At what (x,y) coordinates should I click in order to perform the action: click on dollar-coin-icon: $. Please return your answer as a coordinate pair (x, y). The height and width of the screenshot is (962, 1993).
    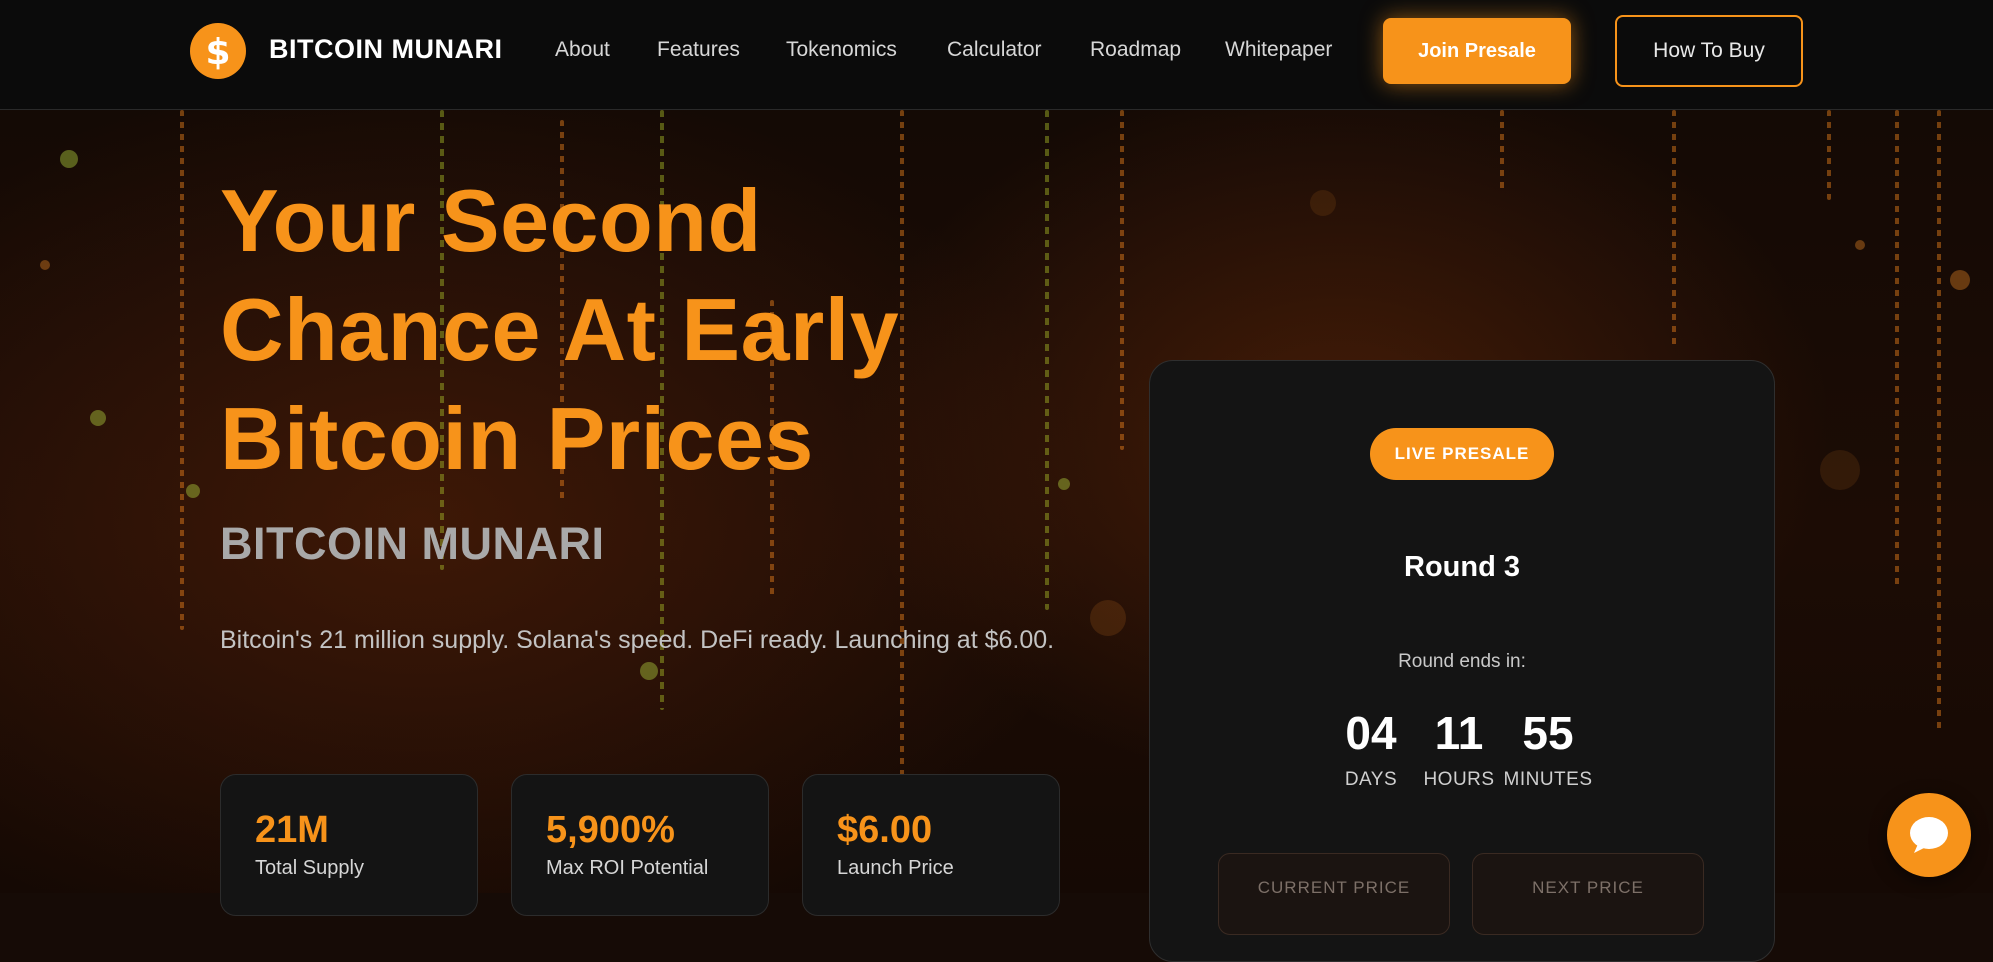
    Looking at the image, I should click on (218, 51).